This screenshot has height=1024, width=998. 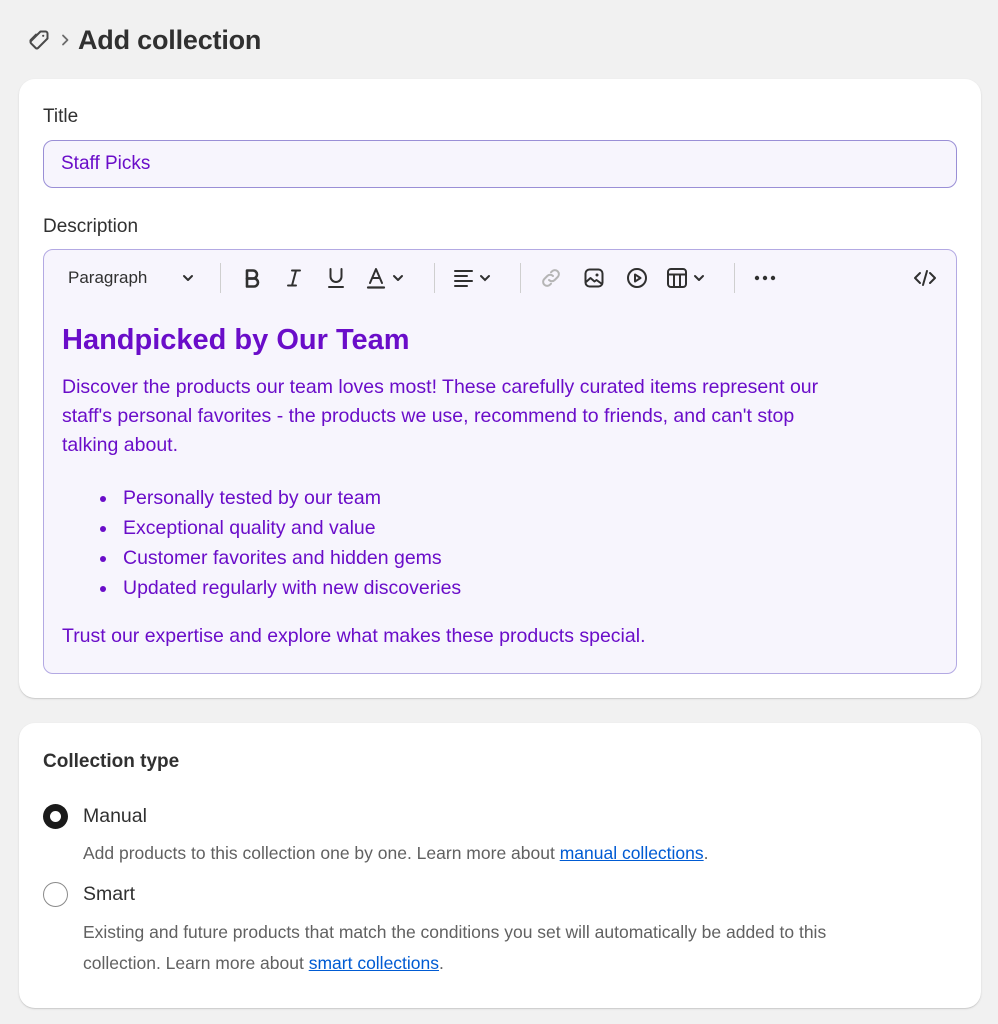 I want to click on smart-radio, so click(x=55, y=894).